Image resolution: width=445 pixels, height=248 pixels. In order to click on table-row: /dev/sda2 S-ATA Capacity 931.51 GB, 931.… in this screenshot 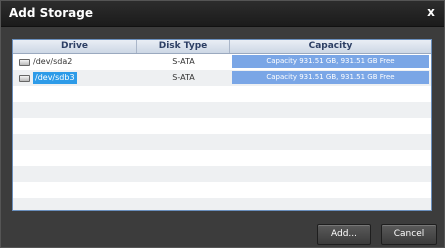, I will do `click(222, 62)`.